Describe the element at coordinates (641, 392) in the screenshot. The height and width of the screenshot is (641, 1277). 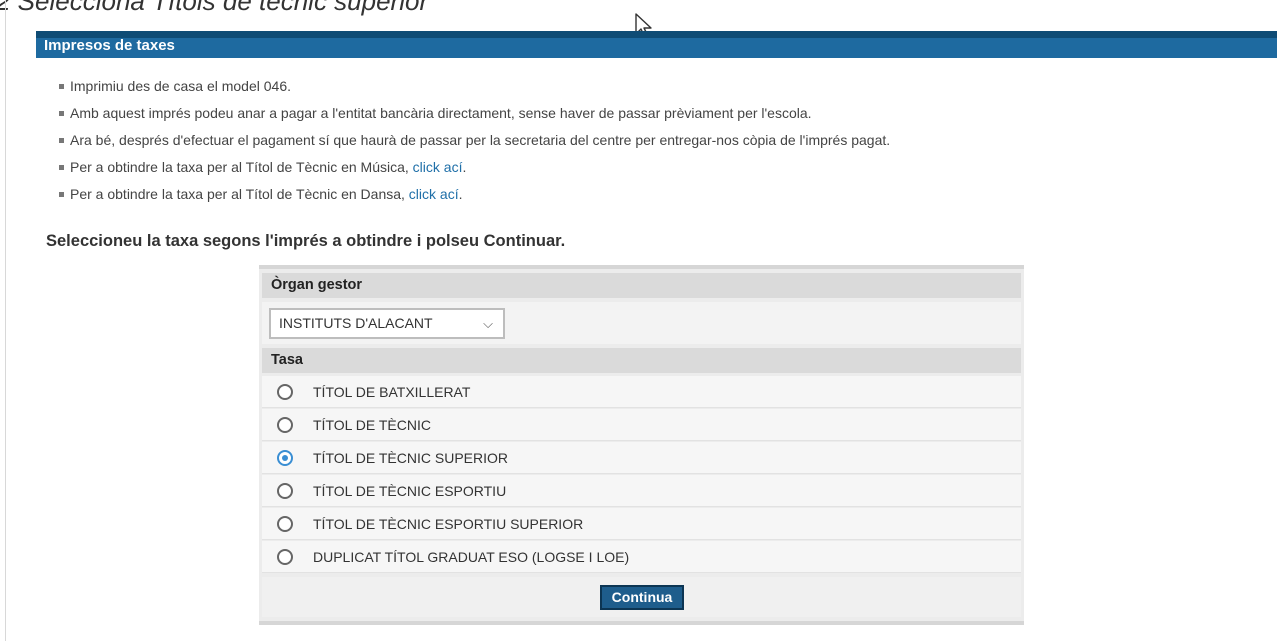
I see `tasa-option: TÍTOL DE BATXILLERAT` at that location.